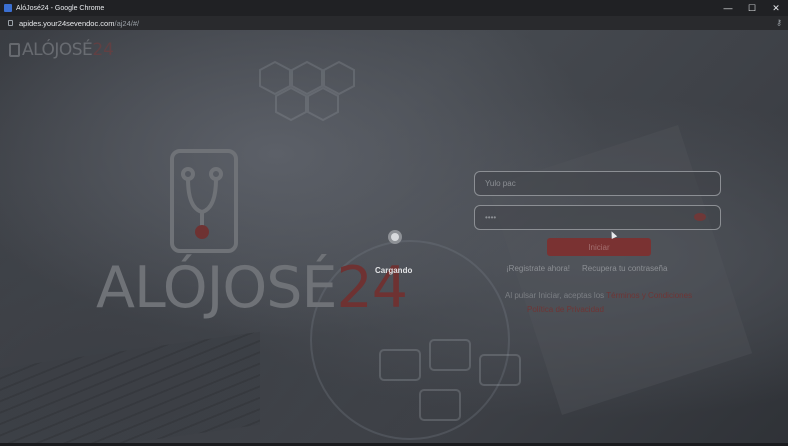 Image resolution: width=788 pixels, height=446 pixels. I want to click on eye-icon, so click(700, 217).